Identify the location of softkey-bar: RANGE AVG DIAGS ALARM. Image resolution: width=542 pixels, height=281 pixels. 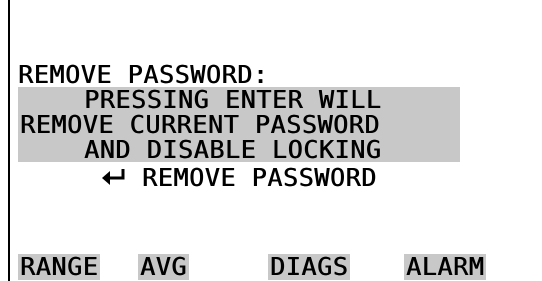
(276, 267).